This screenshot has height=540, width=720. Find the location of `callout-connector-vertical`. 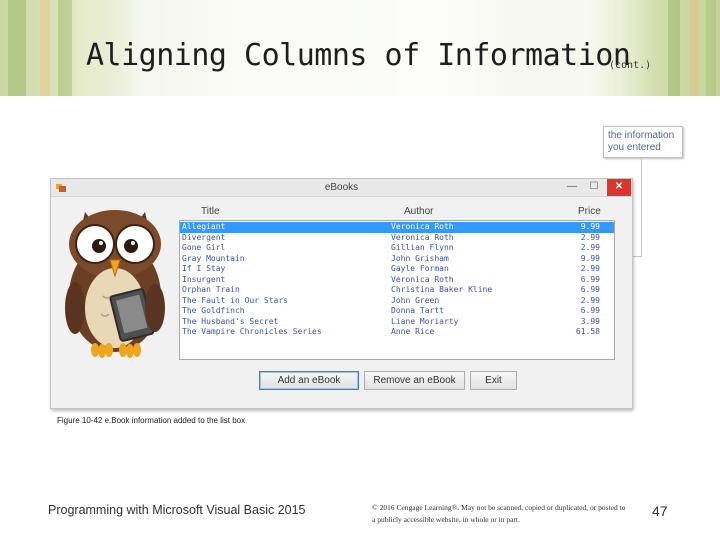

callout-connector-vertical is located at coordinates (641, 207).